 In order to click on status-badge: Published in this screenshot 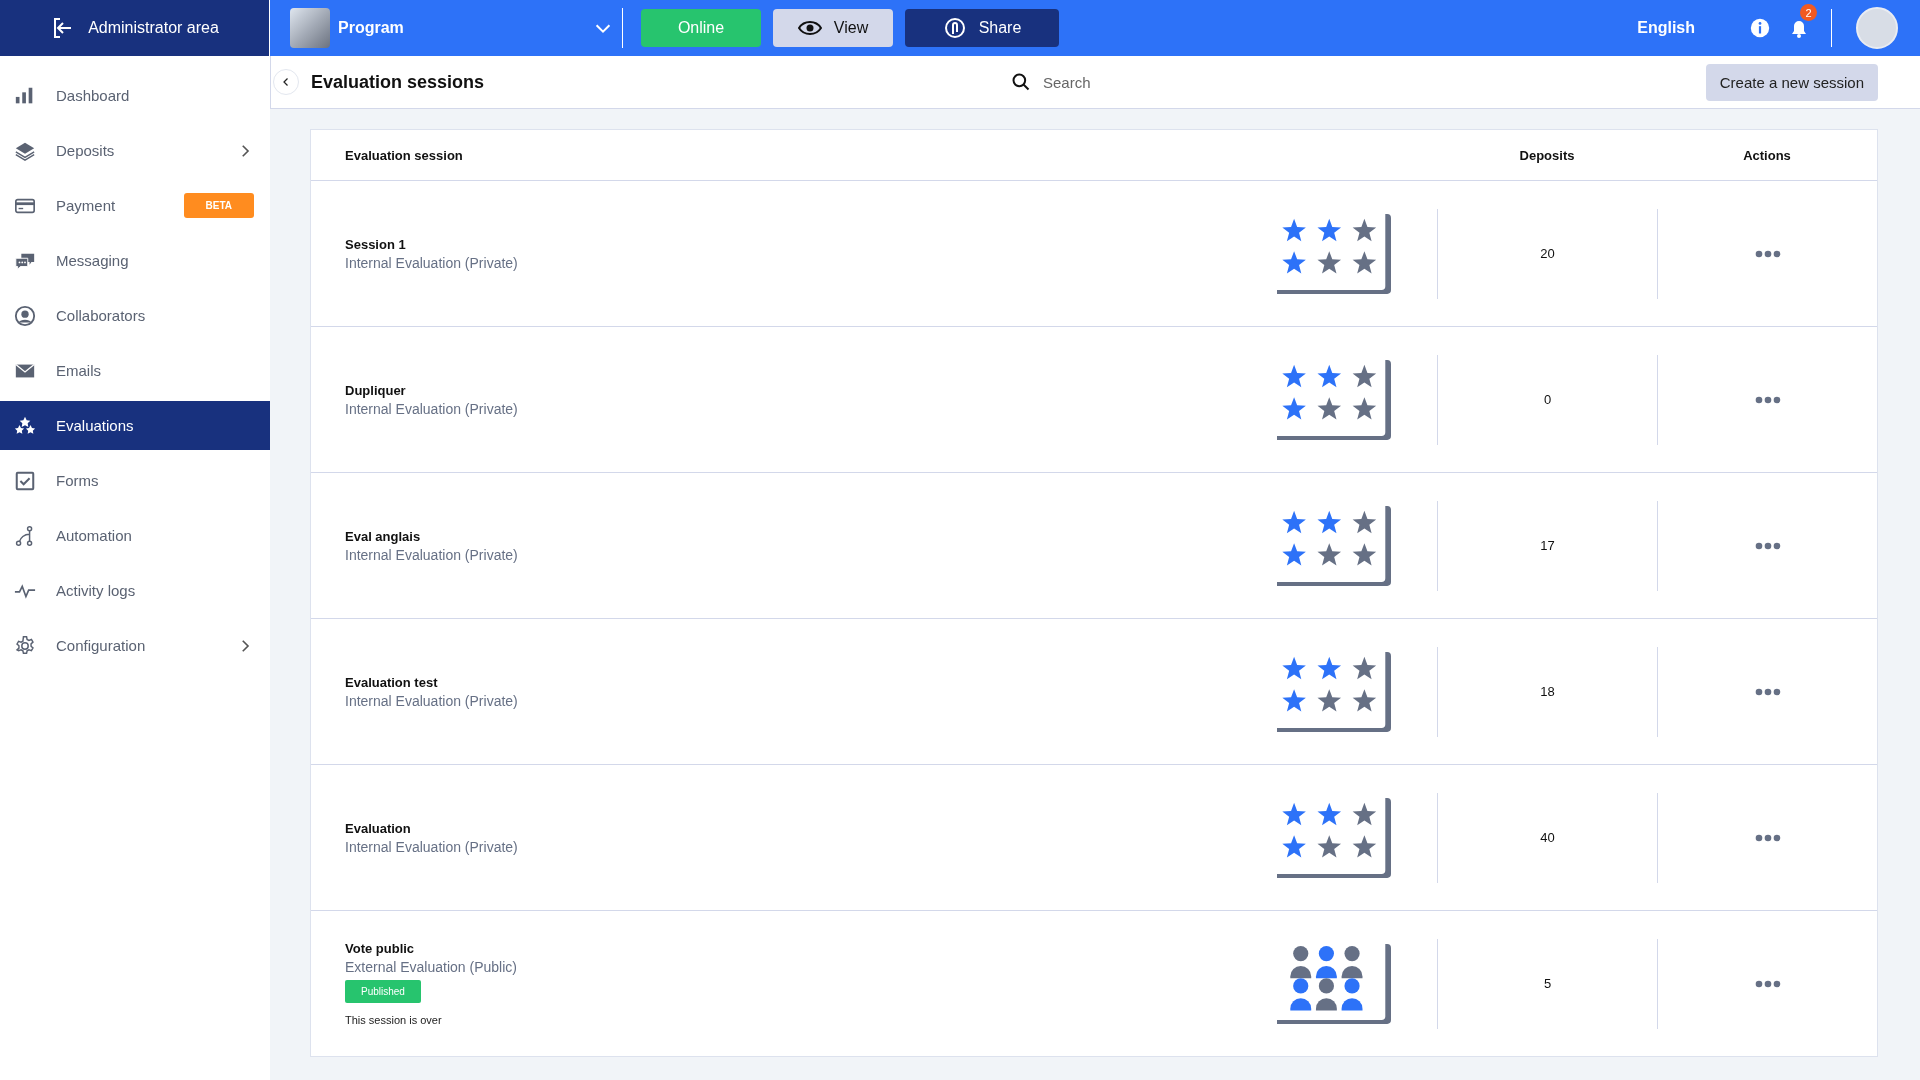, I will do `click(383, 991)`.